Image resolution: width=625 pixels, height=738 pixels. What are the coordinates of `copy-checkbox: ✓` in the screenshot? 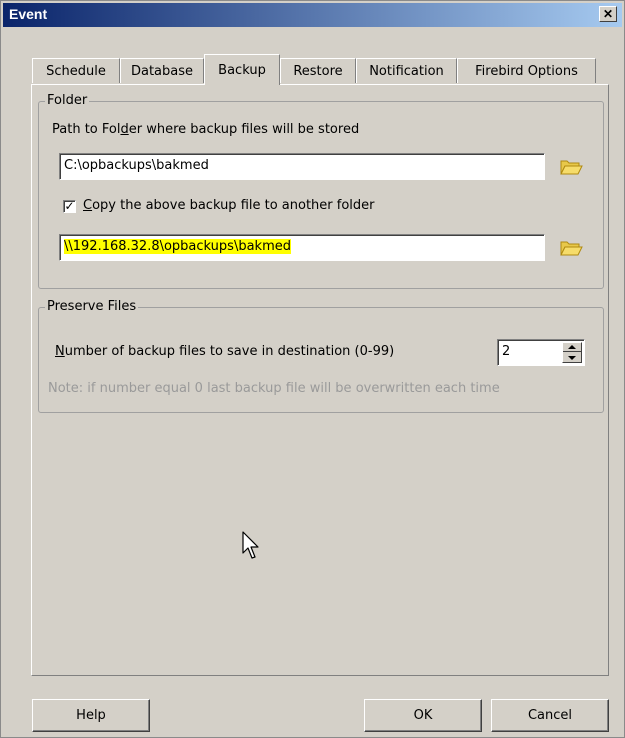 It's located at (69, 206).